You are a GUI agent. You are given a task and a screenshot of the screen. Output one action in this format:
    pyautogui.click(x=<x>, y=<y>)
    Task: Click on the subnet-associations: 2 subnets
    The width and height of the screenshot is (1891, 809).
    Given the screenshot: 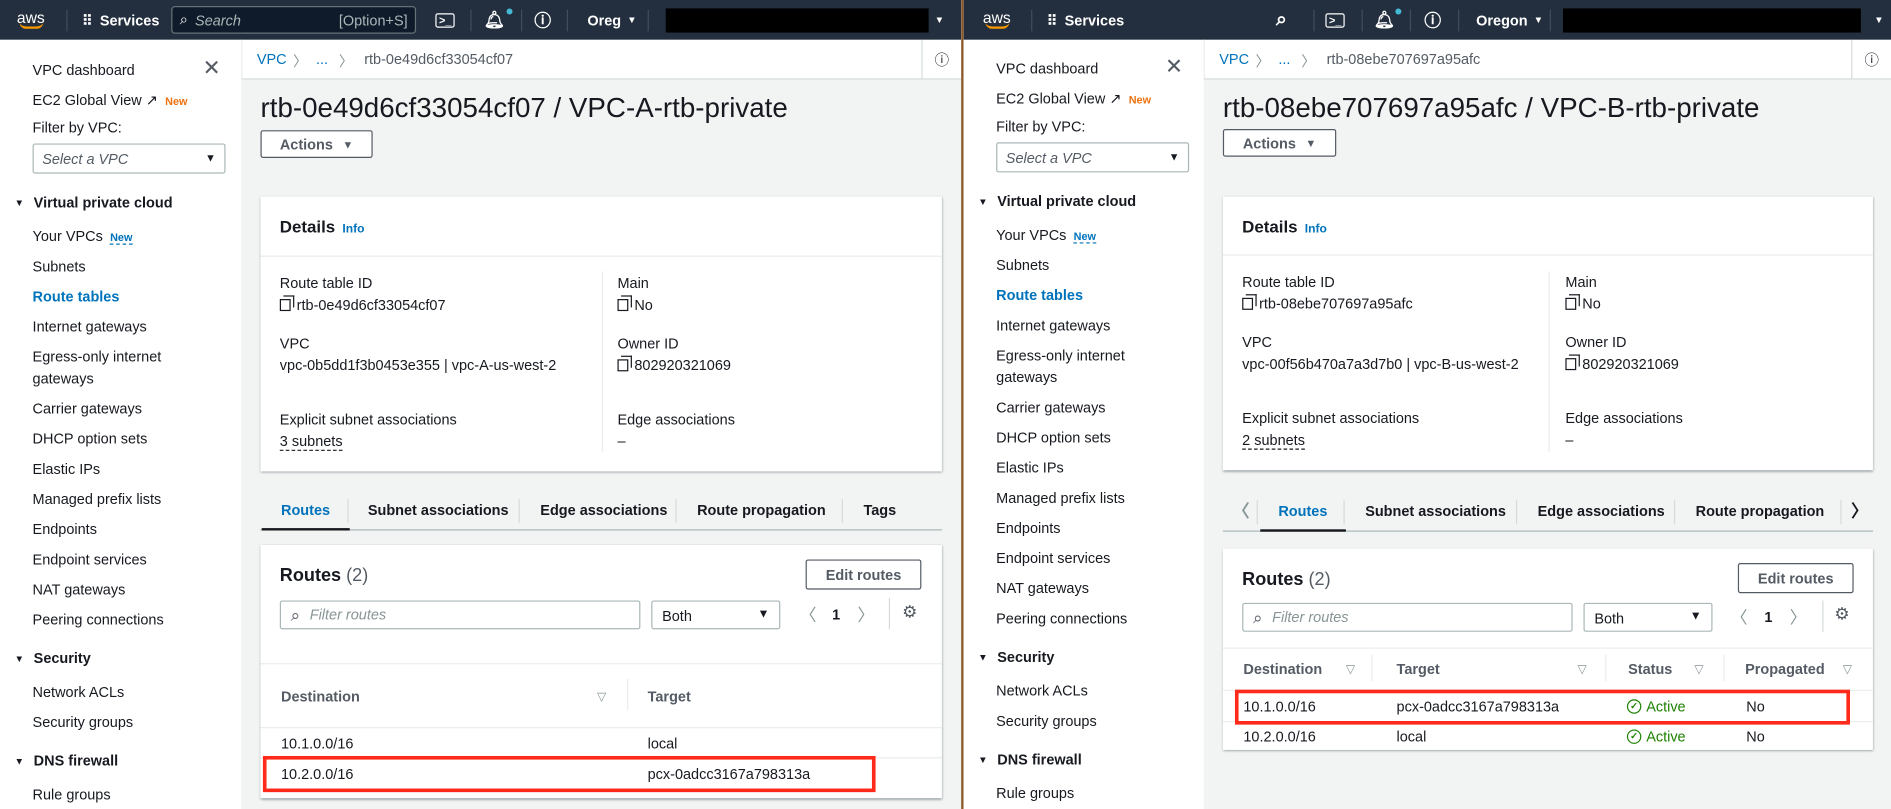 What is the action you would take?
    pyautogui.click(x=1273, y=441)
    